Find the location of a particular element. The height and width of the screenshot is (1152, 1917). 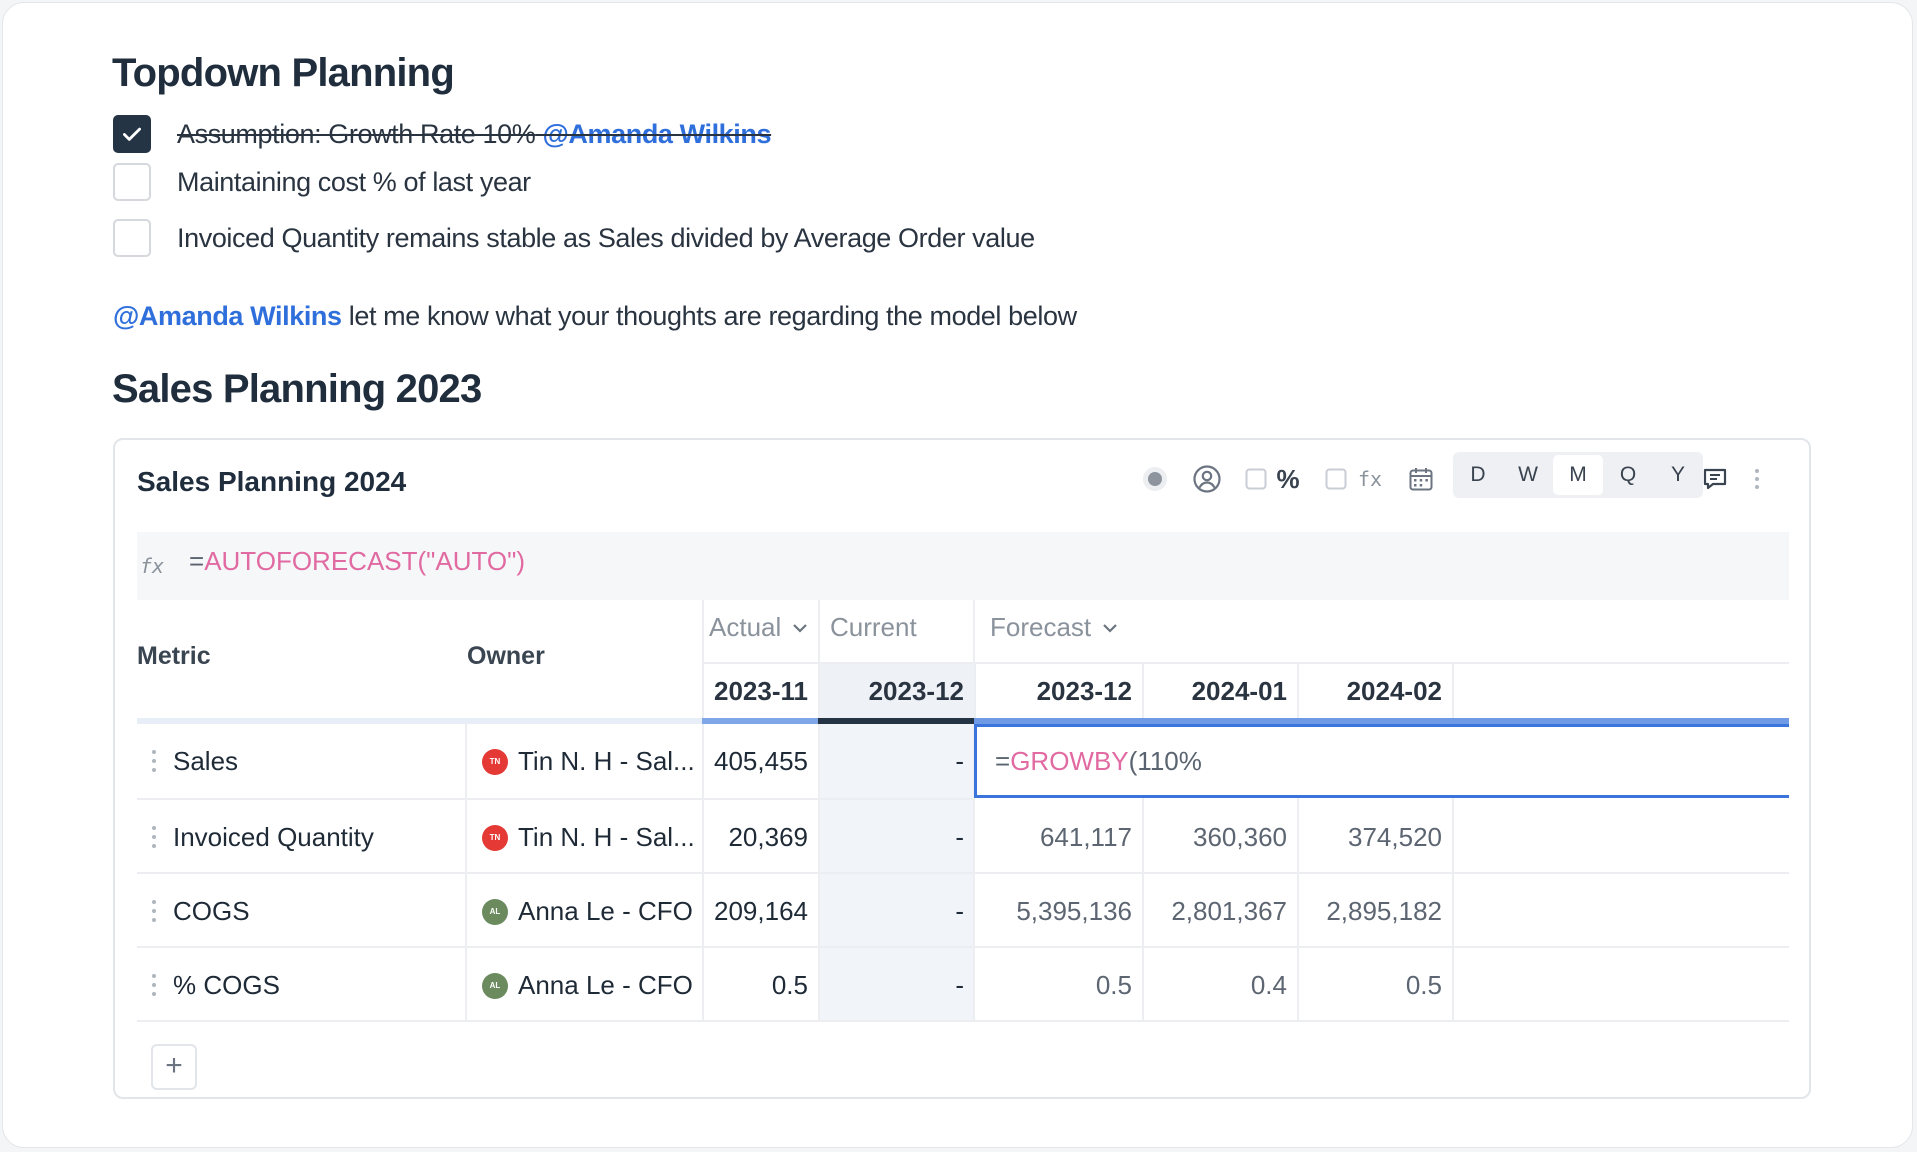

actual-value: 209,164 is located at coordinates (760, 911).